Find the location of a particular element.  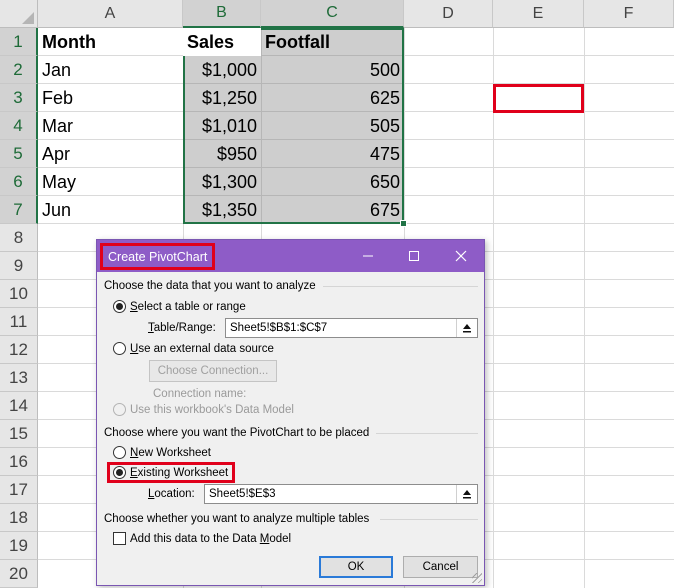

row-header-5: 5 is located at coordinates (19, 154).